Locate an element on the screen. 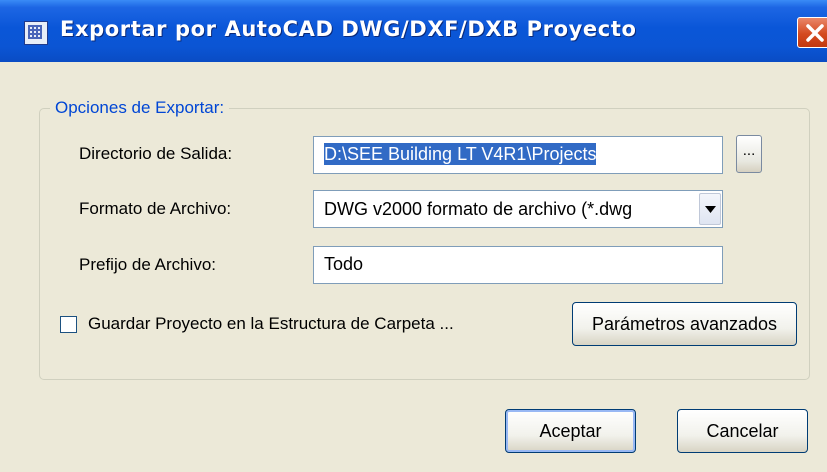  advanced-parameters-button: Parámetros avanzados is located at coordinates (684, 324).